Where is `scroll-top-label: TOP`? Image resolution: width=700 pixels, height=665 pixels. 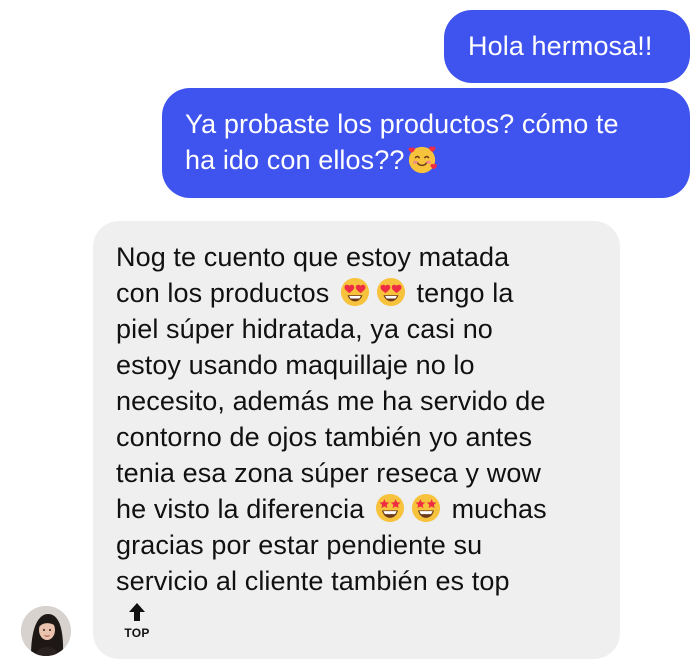
scroll-top-label: TOP is located at coordinates (137, 633).